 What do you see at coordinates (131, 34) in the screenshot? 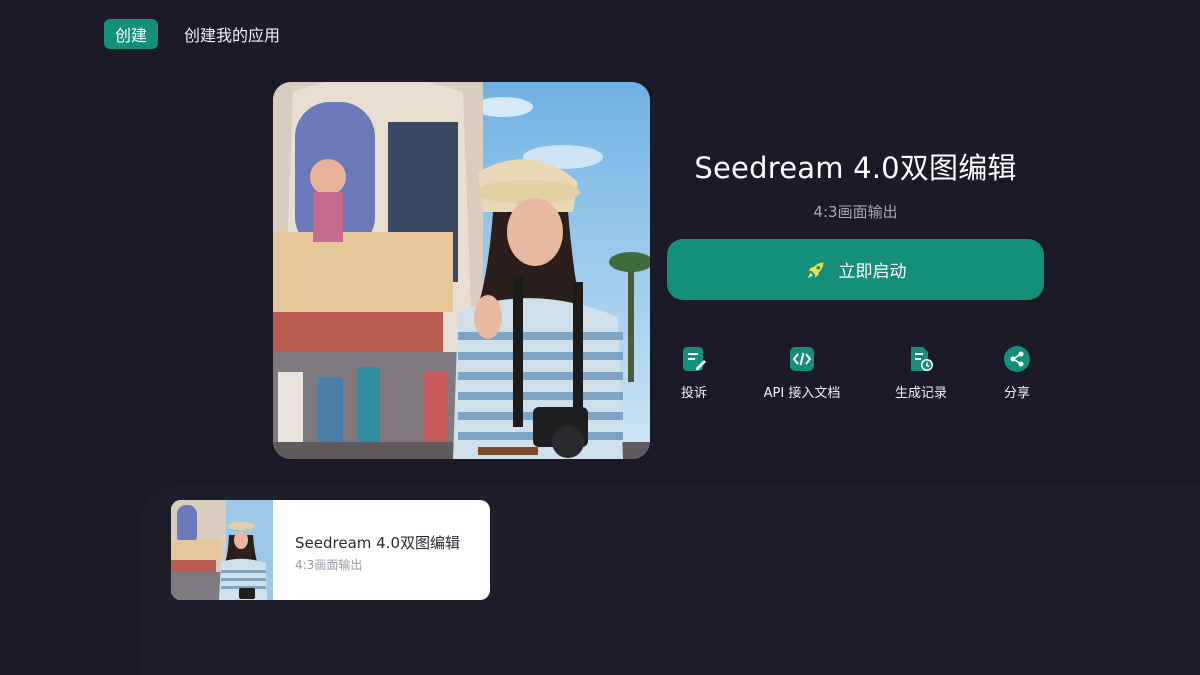
I see `tab-create: 创建` at bounding box center [131, 34].